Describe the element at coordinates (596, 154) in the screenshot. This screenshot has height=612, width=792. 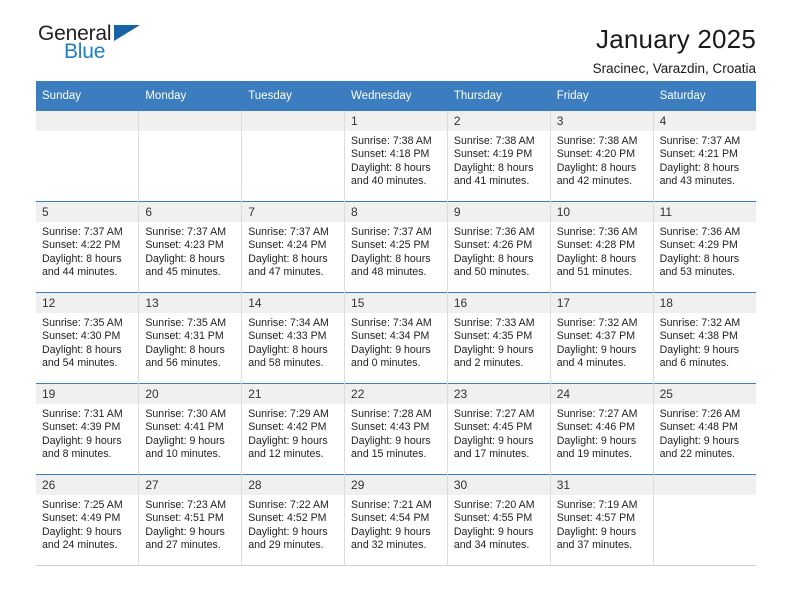
I see `sunset-text: Sunset: 4:20 PM` at that location.